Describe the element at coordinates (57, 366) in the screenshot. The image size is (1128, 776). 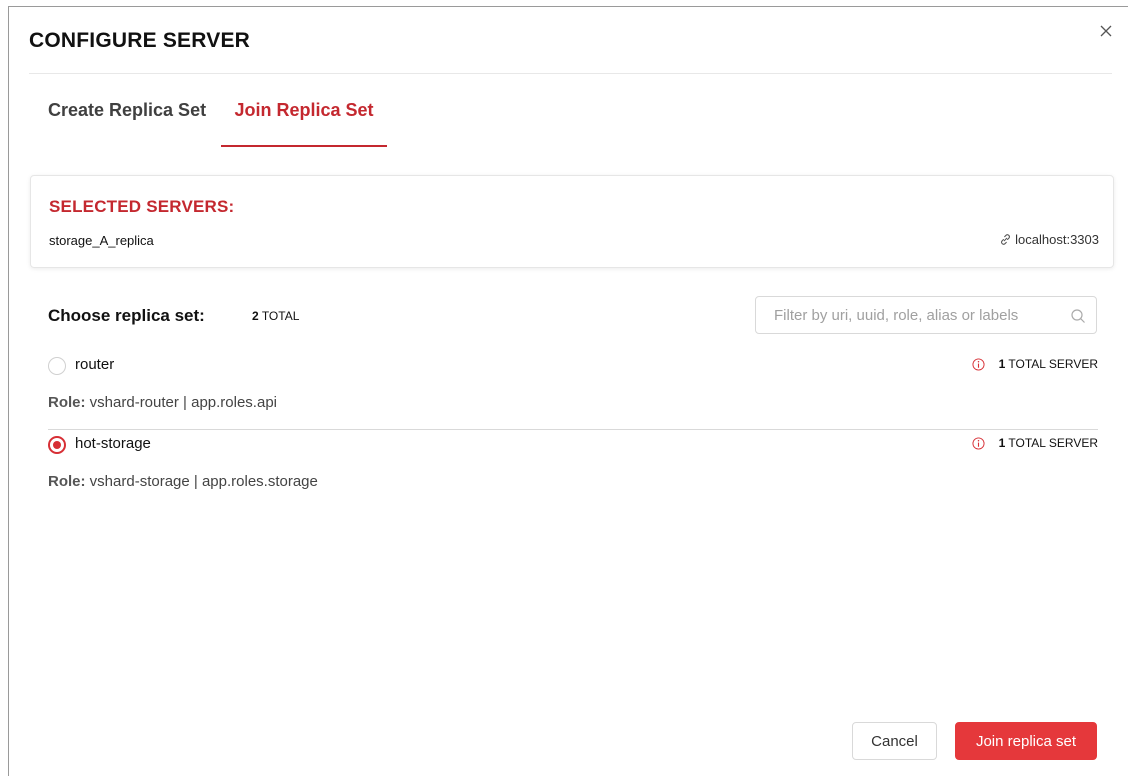
I see `replica-set-radio` at that location.